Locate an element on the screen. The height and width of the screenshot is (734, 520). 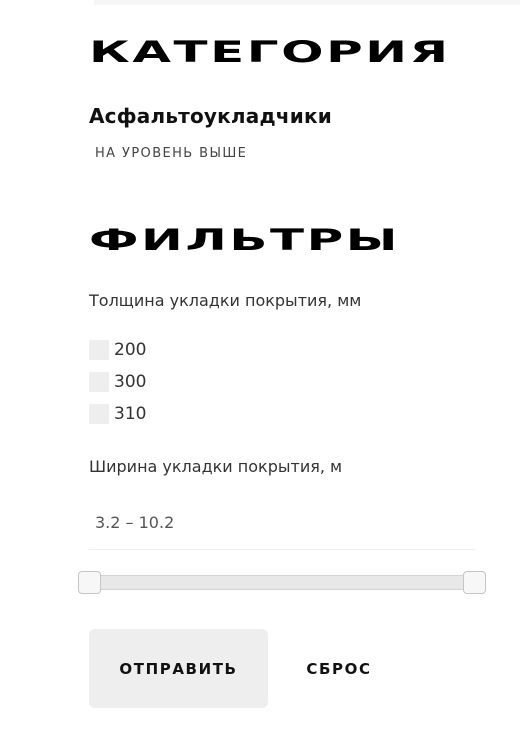
checkbox-label: 310 is located at coordinates (130, 414).